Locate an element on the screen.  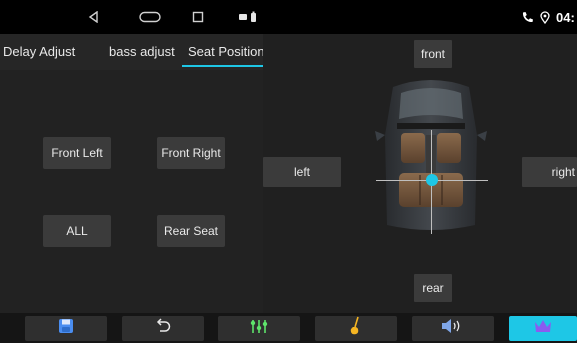
save-icon is located at coordinates (66, 328).